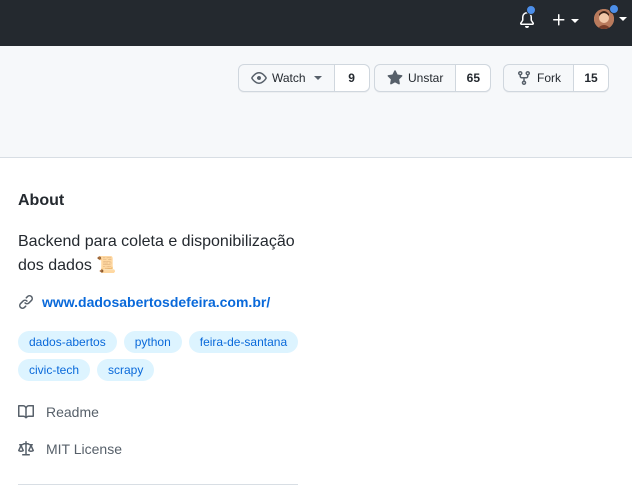  I want to click on topic-tag: dados-abertos, so click(67, 342).